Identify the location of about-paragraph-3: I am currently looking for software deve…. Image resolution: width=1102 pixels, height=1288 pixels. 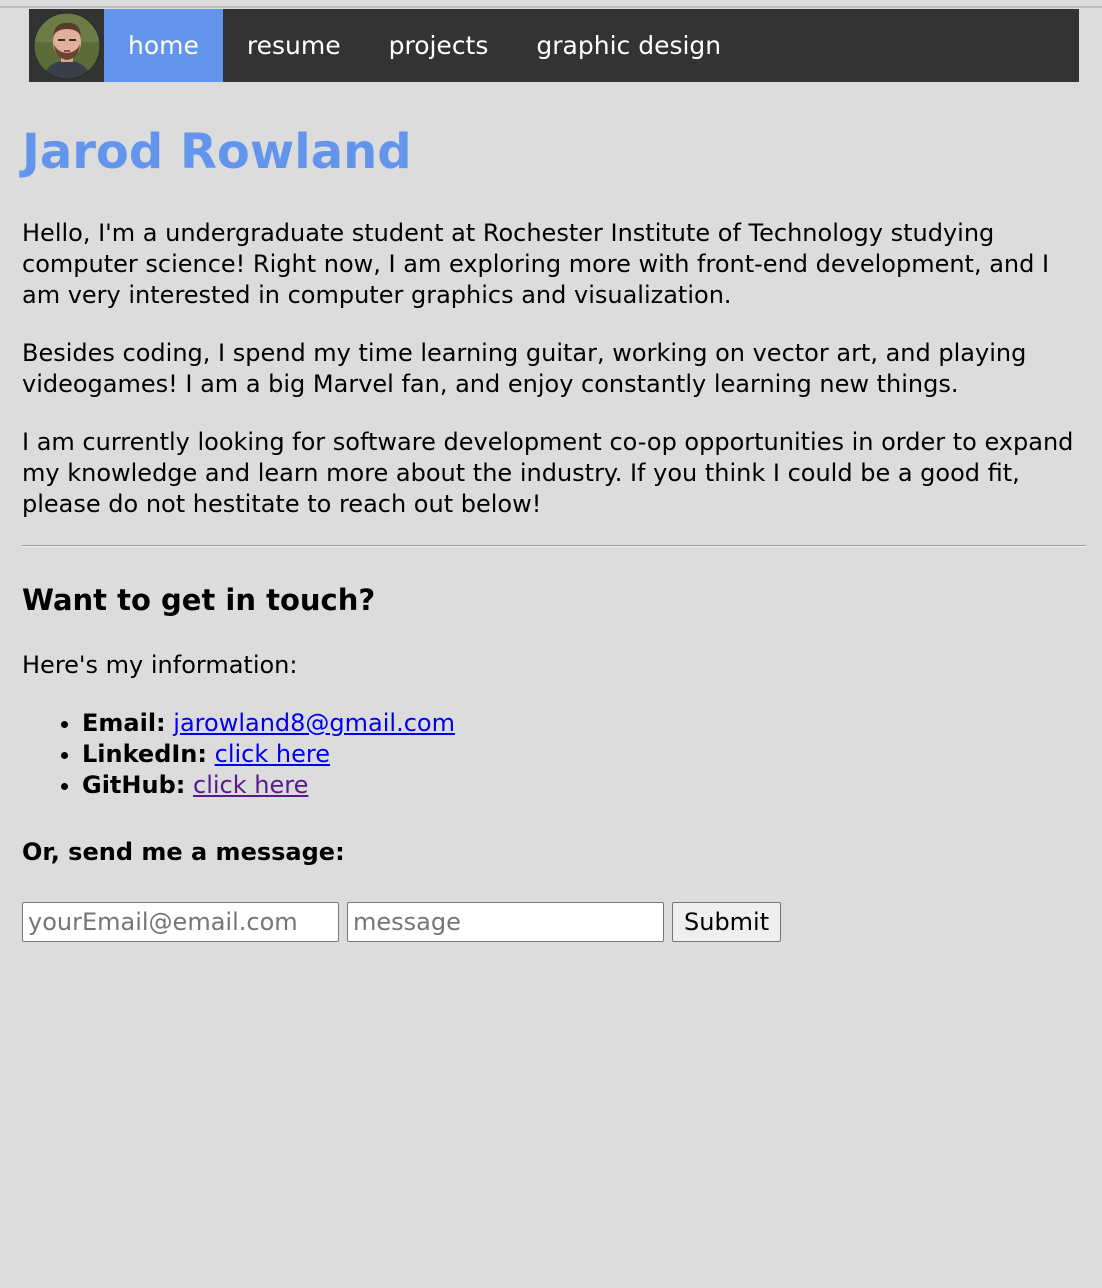
(548, 473).